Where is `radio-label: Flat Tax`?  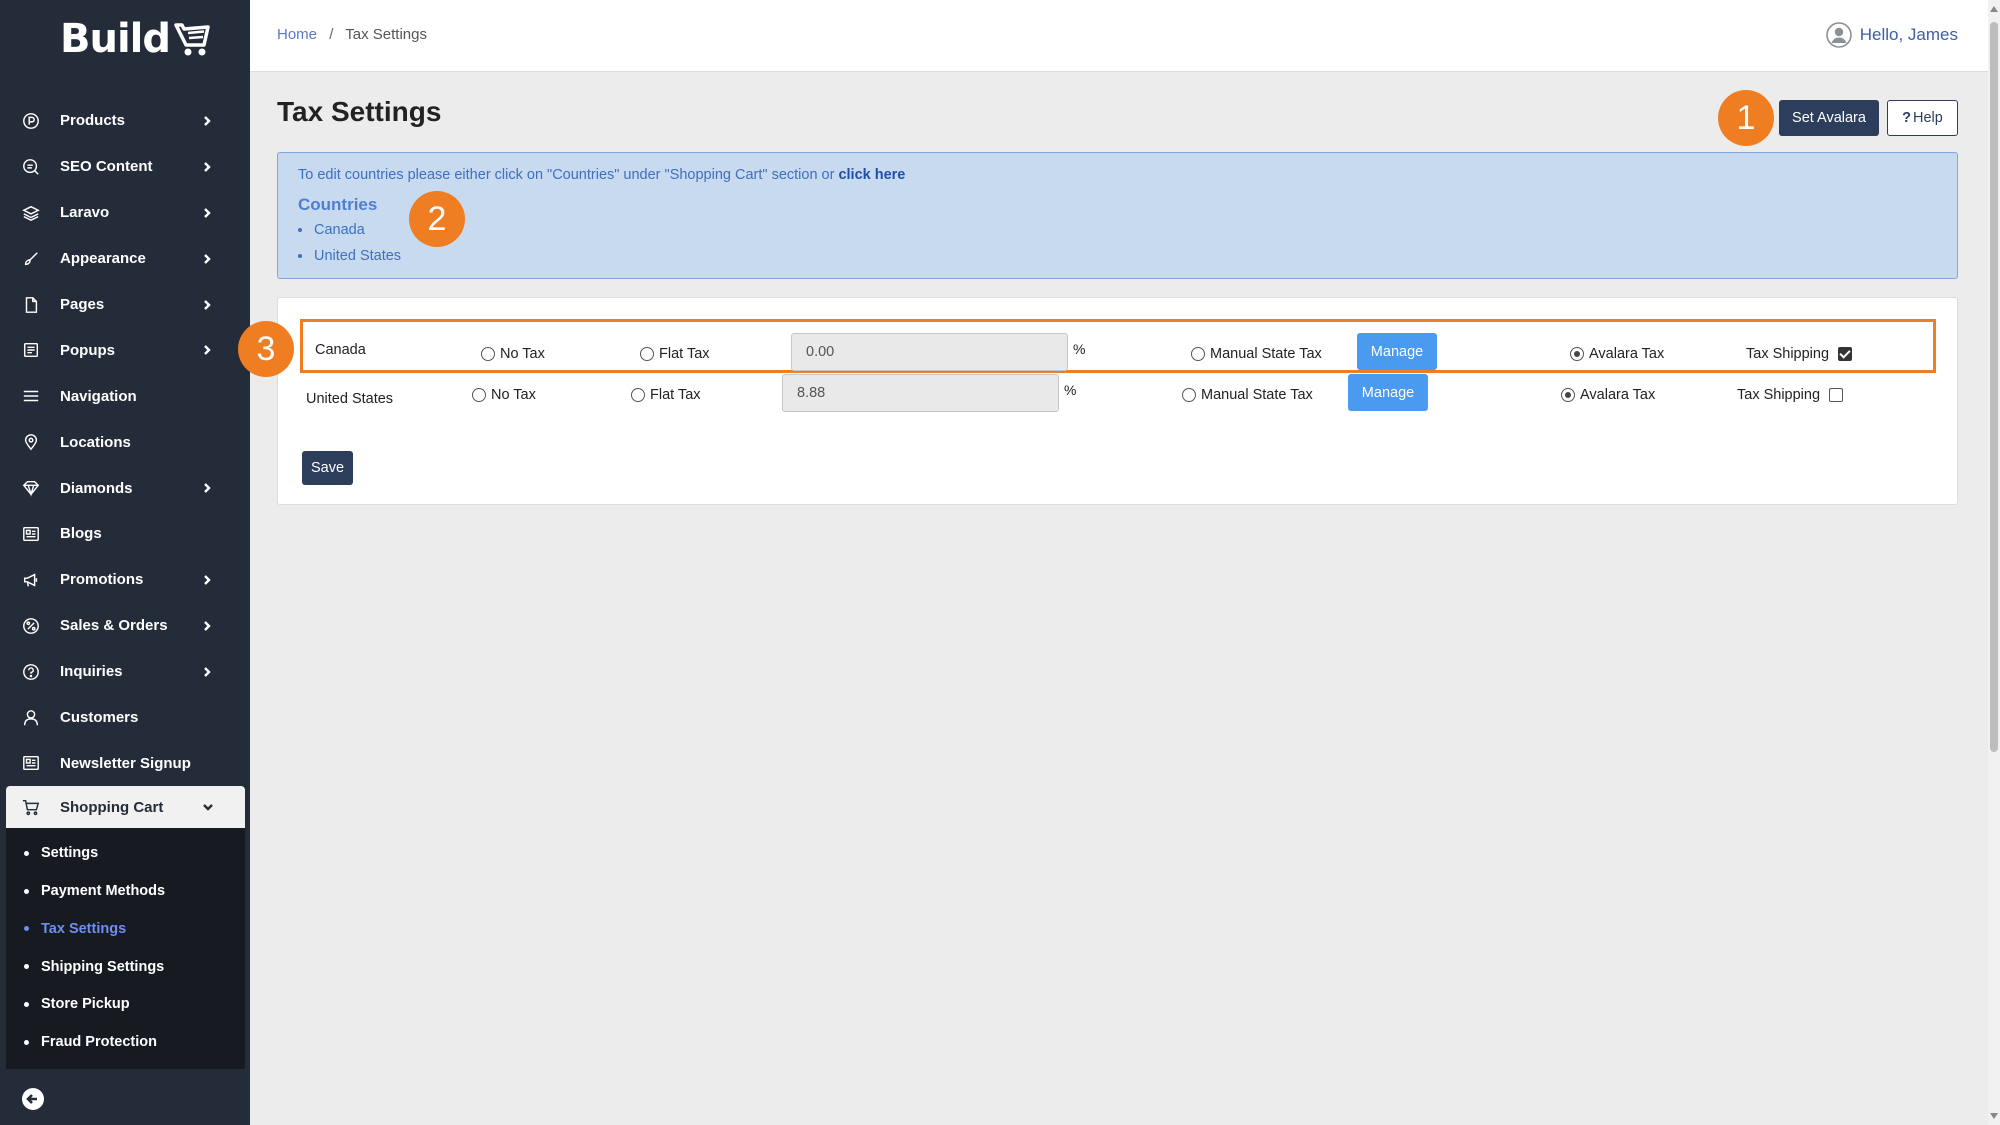
radio-label: Flat Tax is located at coordinates (684, 354).